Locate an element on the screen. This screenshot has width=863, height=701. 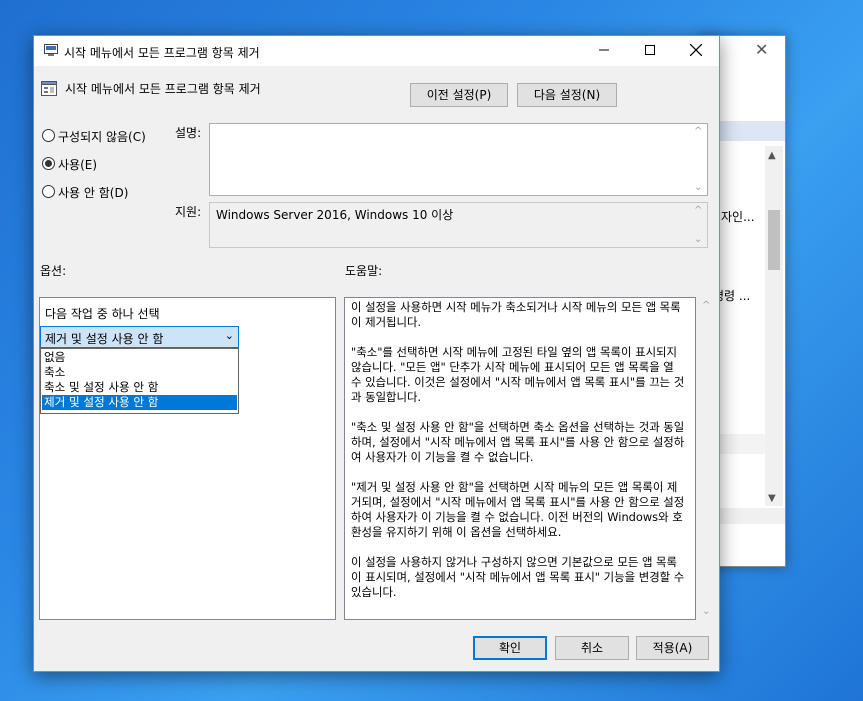
help-scrollbar: ^ ⌄ is located at coordinates (706, 458).